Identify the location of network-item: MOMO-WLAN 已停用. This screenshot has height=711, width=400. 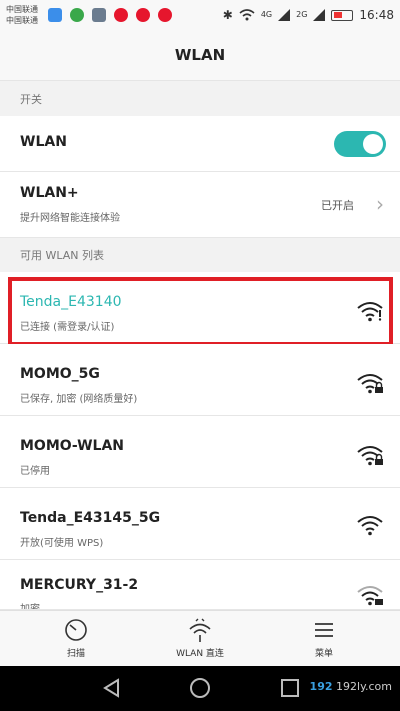
(200, 452).